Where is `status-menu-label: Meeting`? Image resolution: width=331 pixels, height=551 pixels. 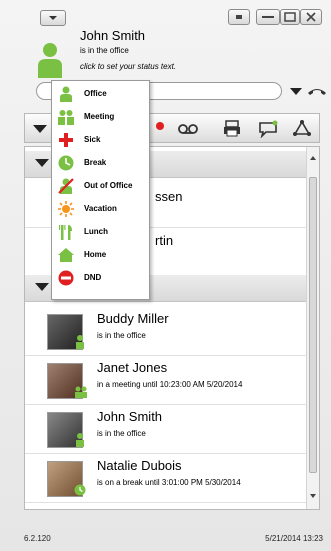 status-menu-label: Meeting is located at coordinates (99, 116).